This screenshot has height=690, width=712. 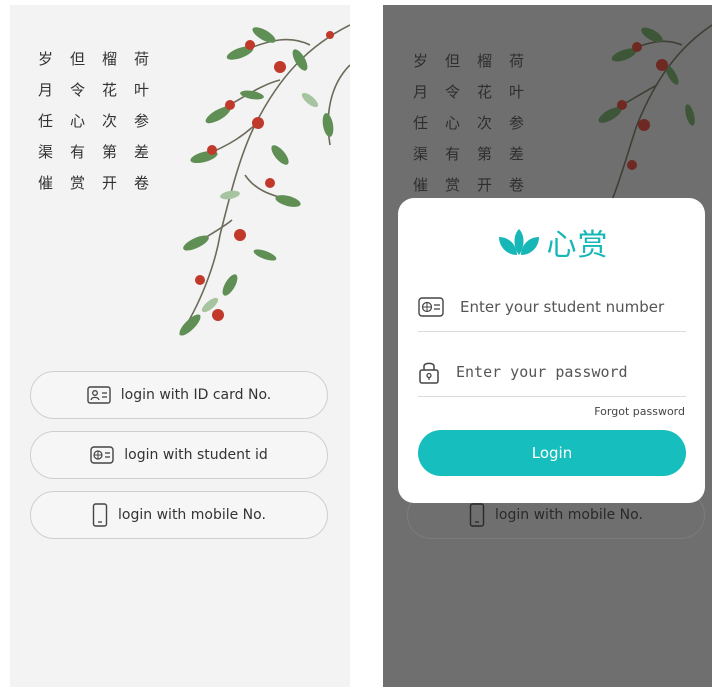 What do you see at coordinates (517, 185) in the screenshot?
I see `poem-char: 卷` at bounding box center [517, 185].